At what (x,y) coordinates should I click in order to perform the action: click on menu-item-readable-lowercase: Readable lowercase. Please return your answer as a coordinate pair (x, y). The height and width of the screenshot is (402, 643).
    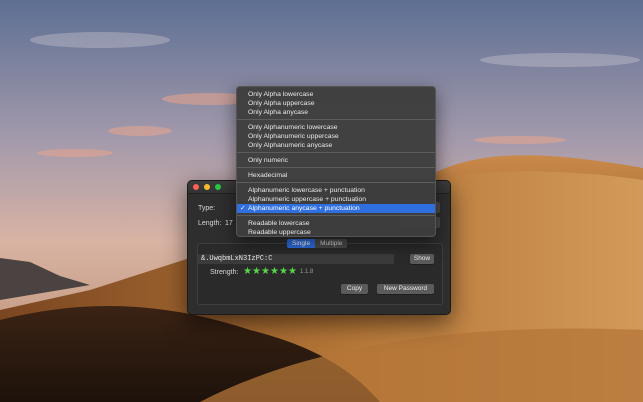
    Looking at the image, I should click on (336, 223).